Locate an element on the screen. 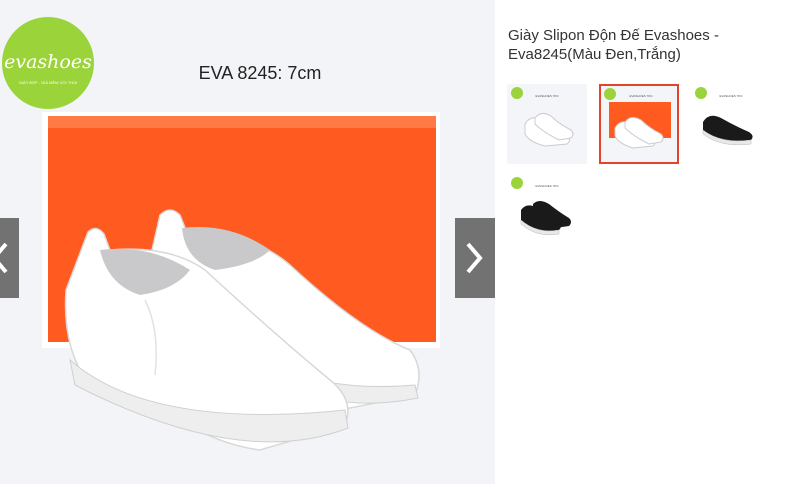  next-image-button is located at coordinates (475, 258).